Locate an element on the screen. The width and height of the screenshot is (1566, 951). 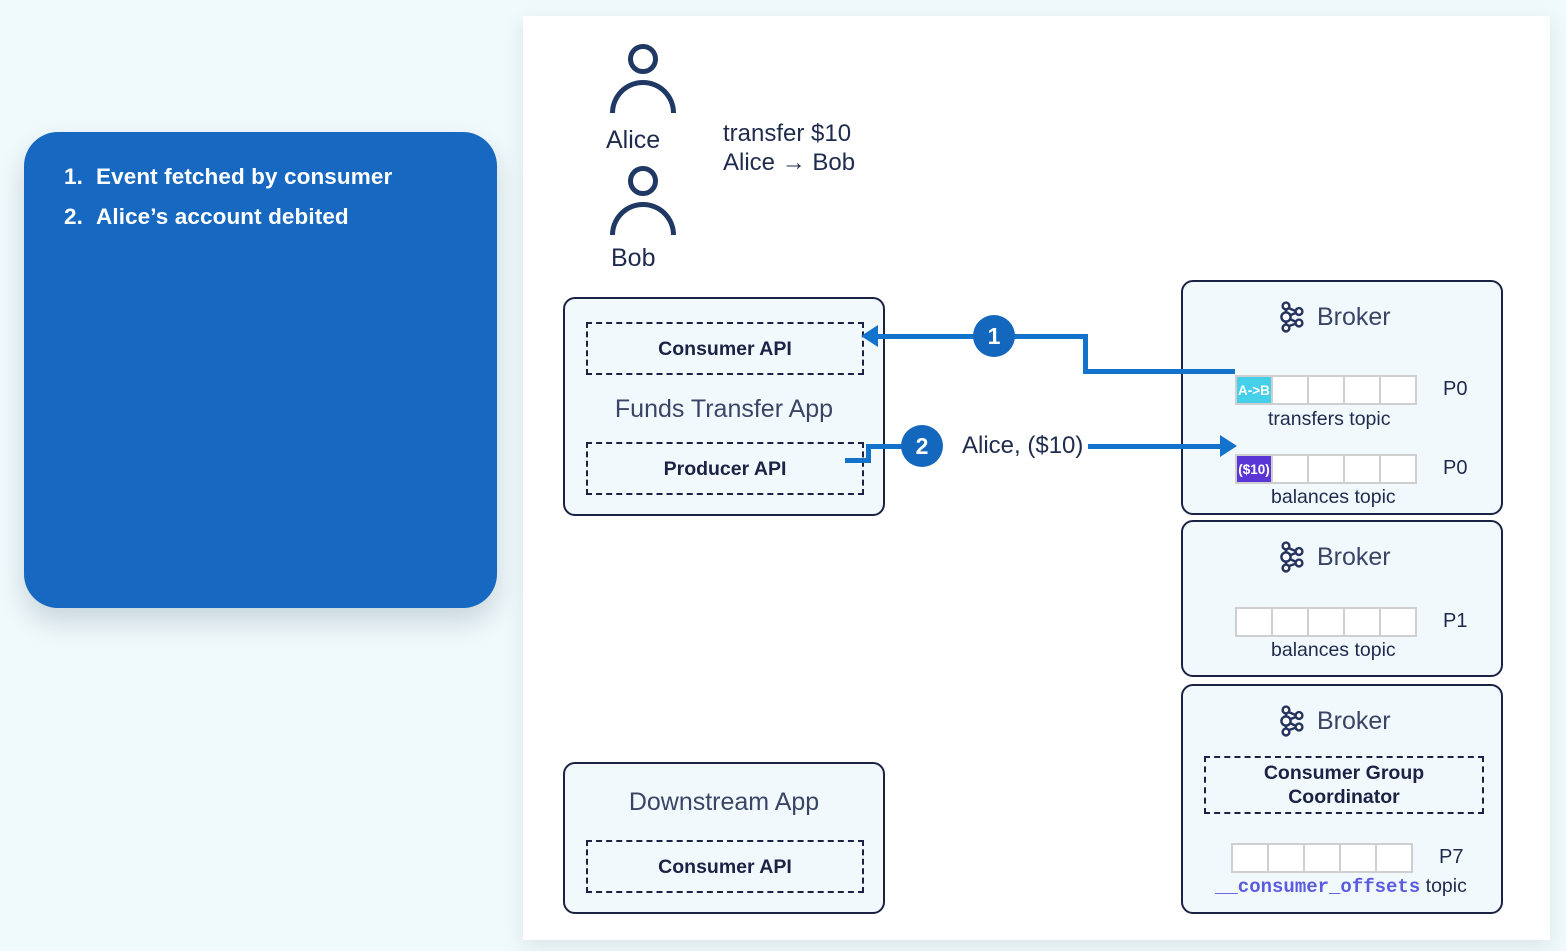
coordinator-label-line1: Consumer Group is located at coordinates (1344, 773).